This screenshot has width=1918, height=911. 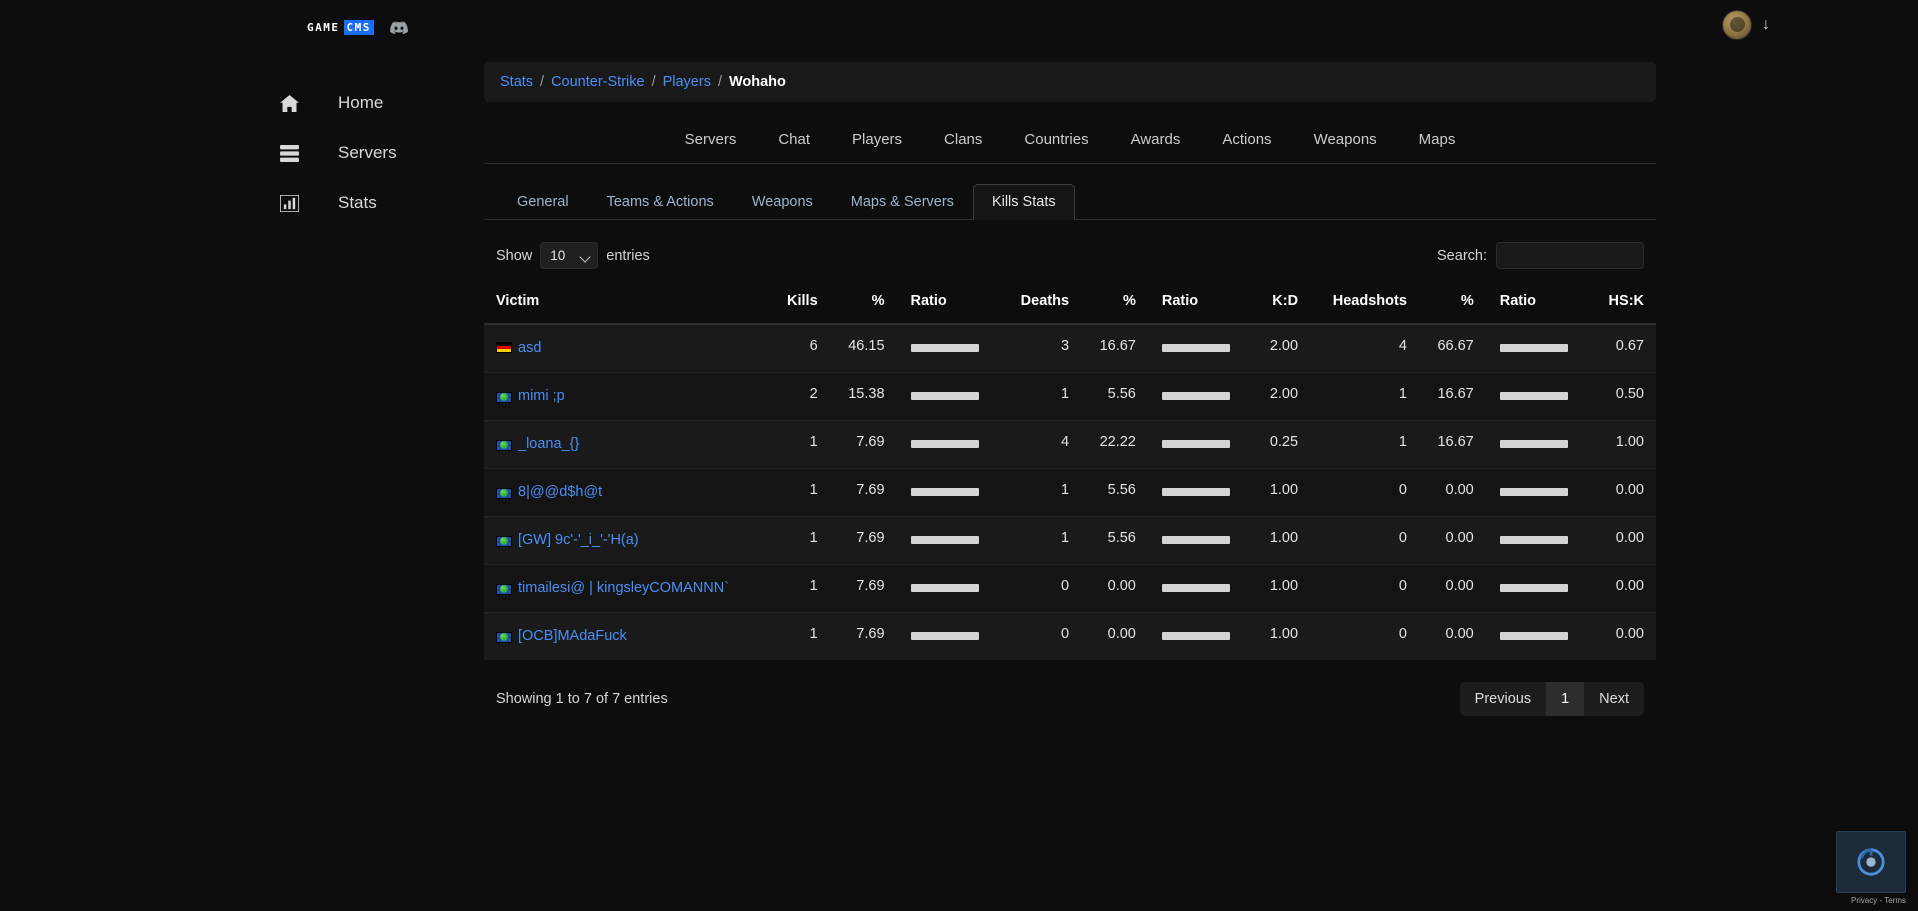 I want to click on cell-deaths: 3, so click(x=1041, y=348).